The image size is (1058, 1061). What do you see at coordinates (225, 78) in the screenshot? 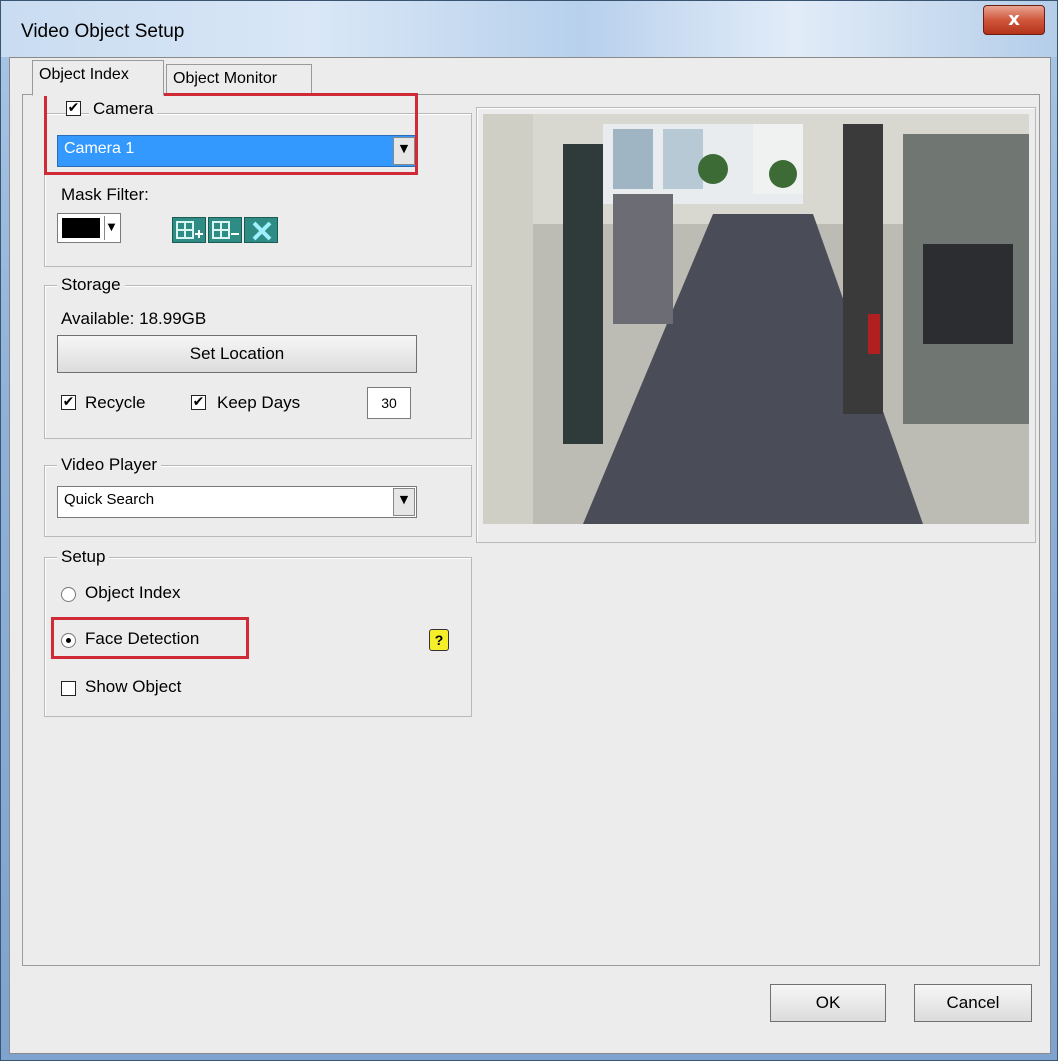
I see `tab-label: Object Monitor` at bounding box center [225, 78].